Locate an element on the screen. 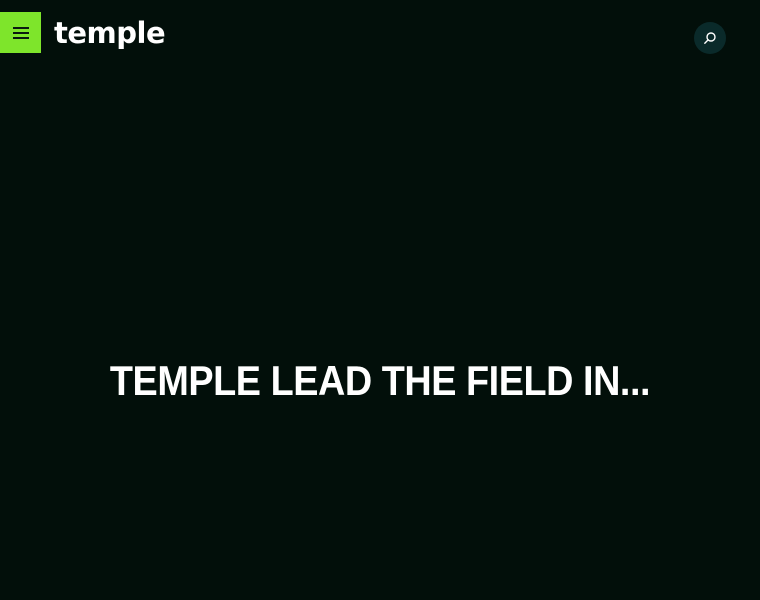 This screenshot has width=760, height=600. menu-button is located at coordinates (20, 32).